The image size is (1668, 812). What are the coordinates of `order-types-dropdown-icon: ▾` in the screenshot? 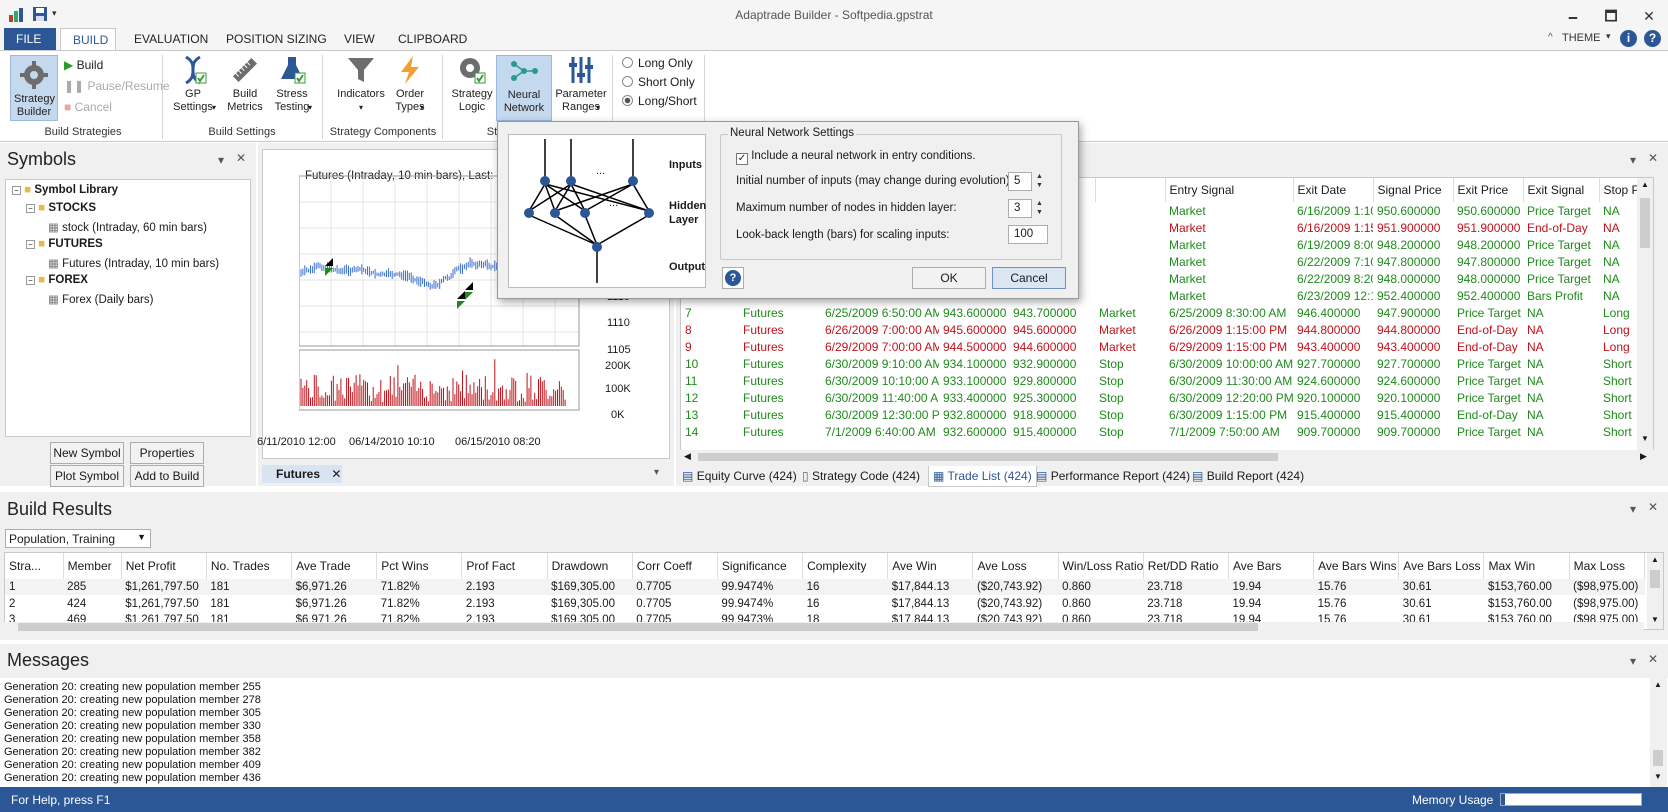 It's located at (422, 107).